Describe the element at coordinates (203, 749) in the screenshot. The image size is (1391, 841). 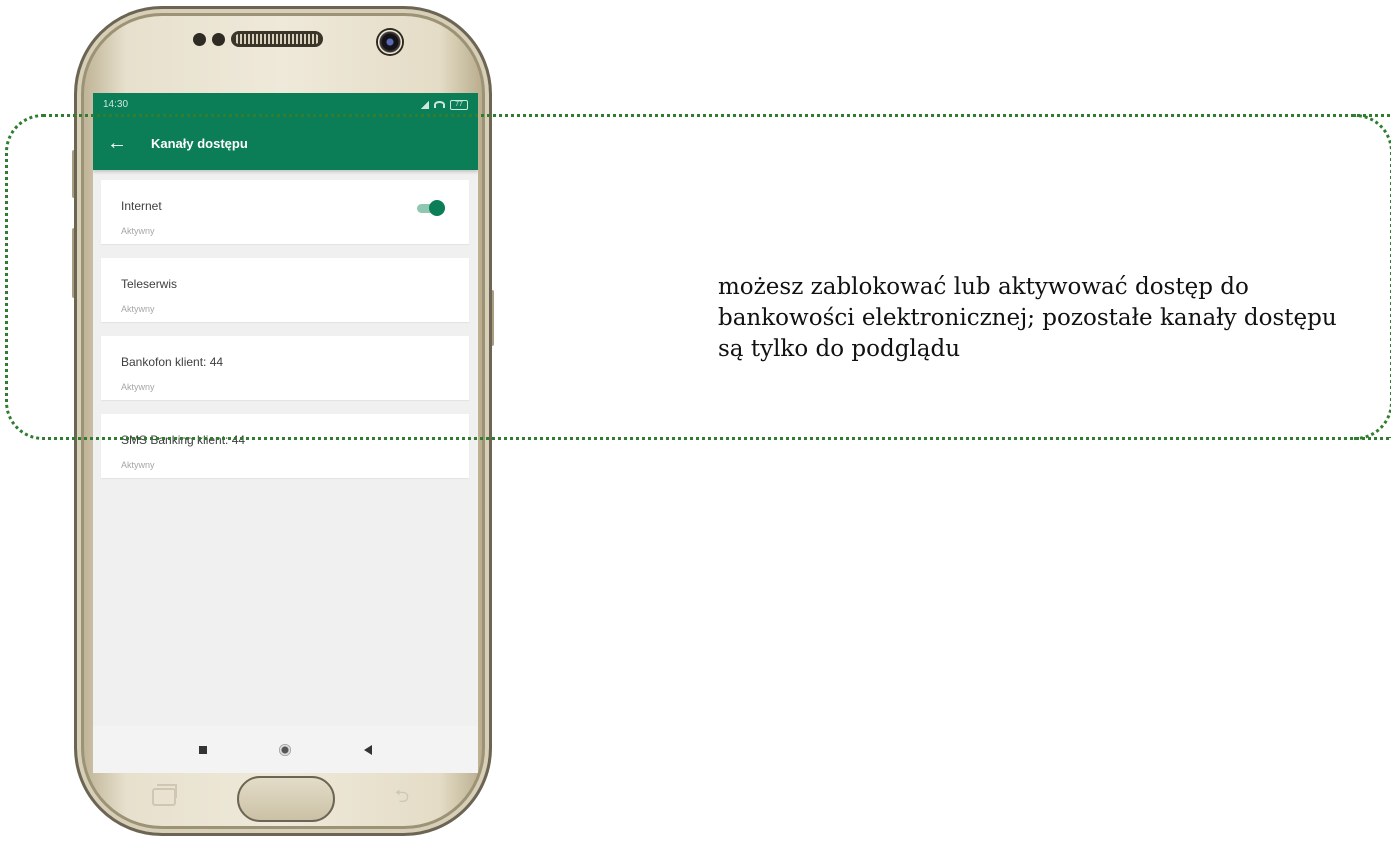
I see `recent-apps-icon` at that location.